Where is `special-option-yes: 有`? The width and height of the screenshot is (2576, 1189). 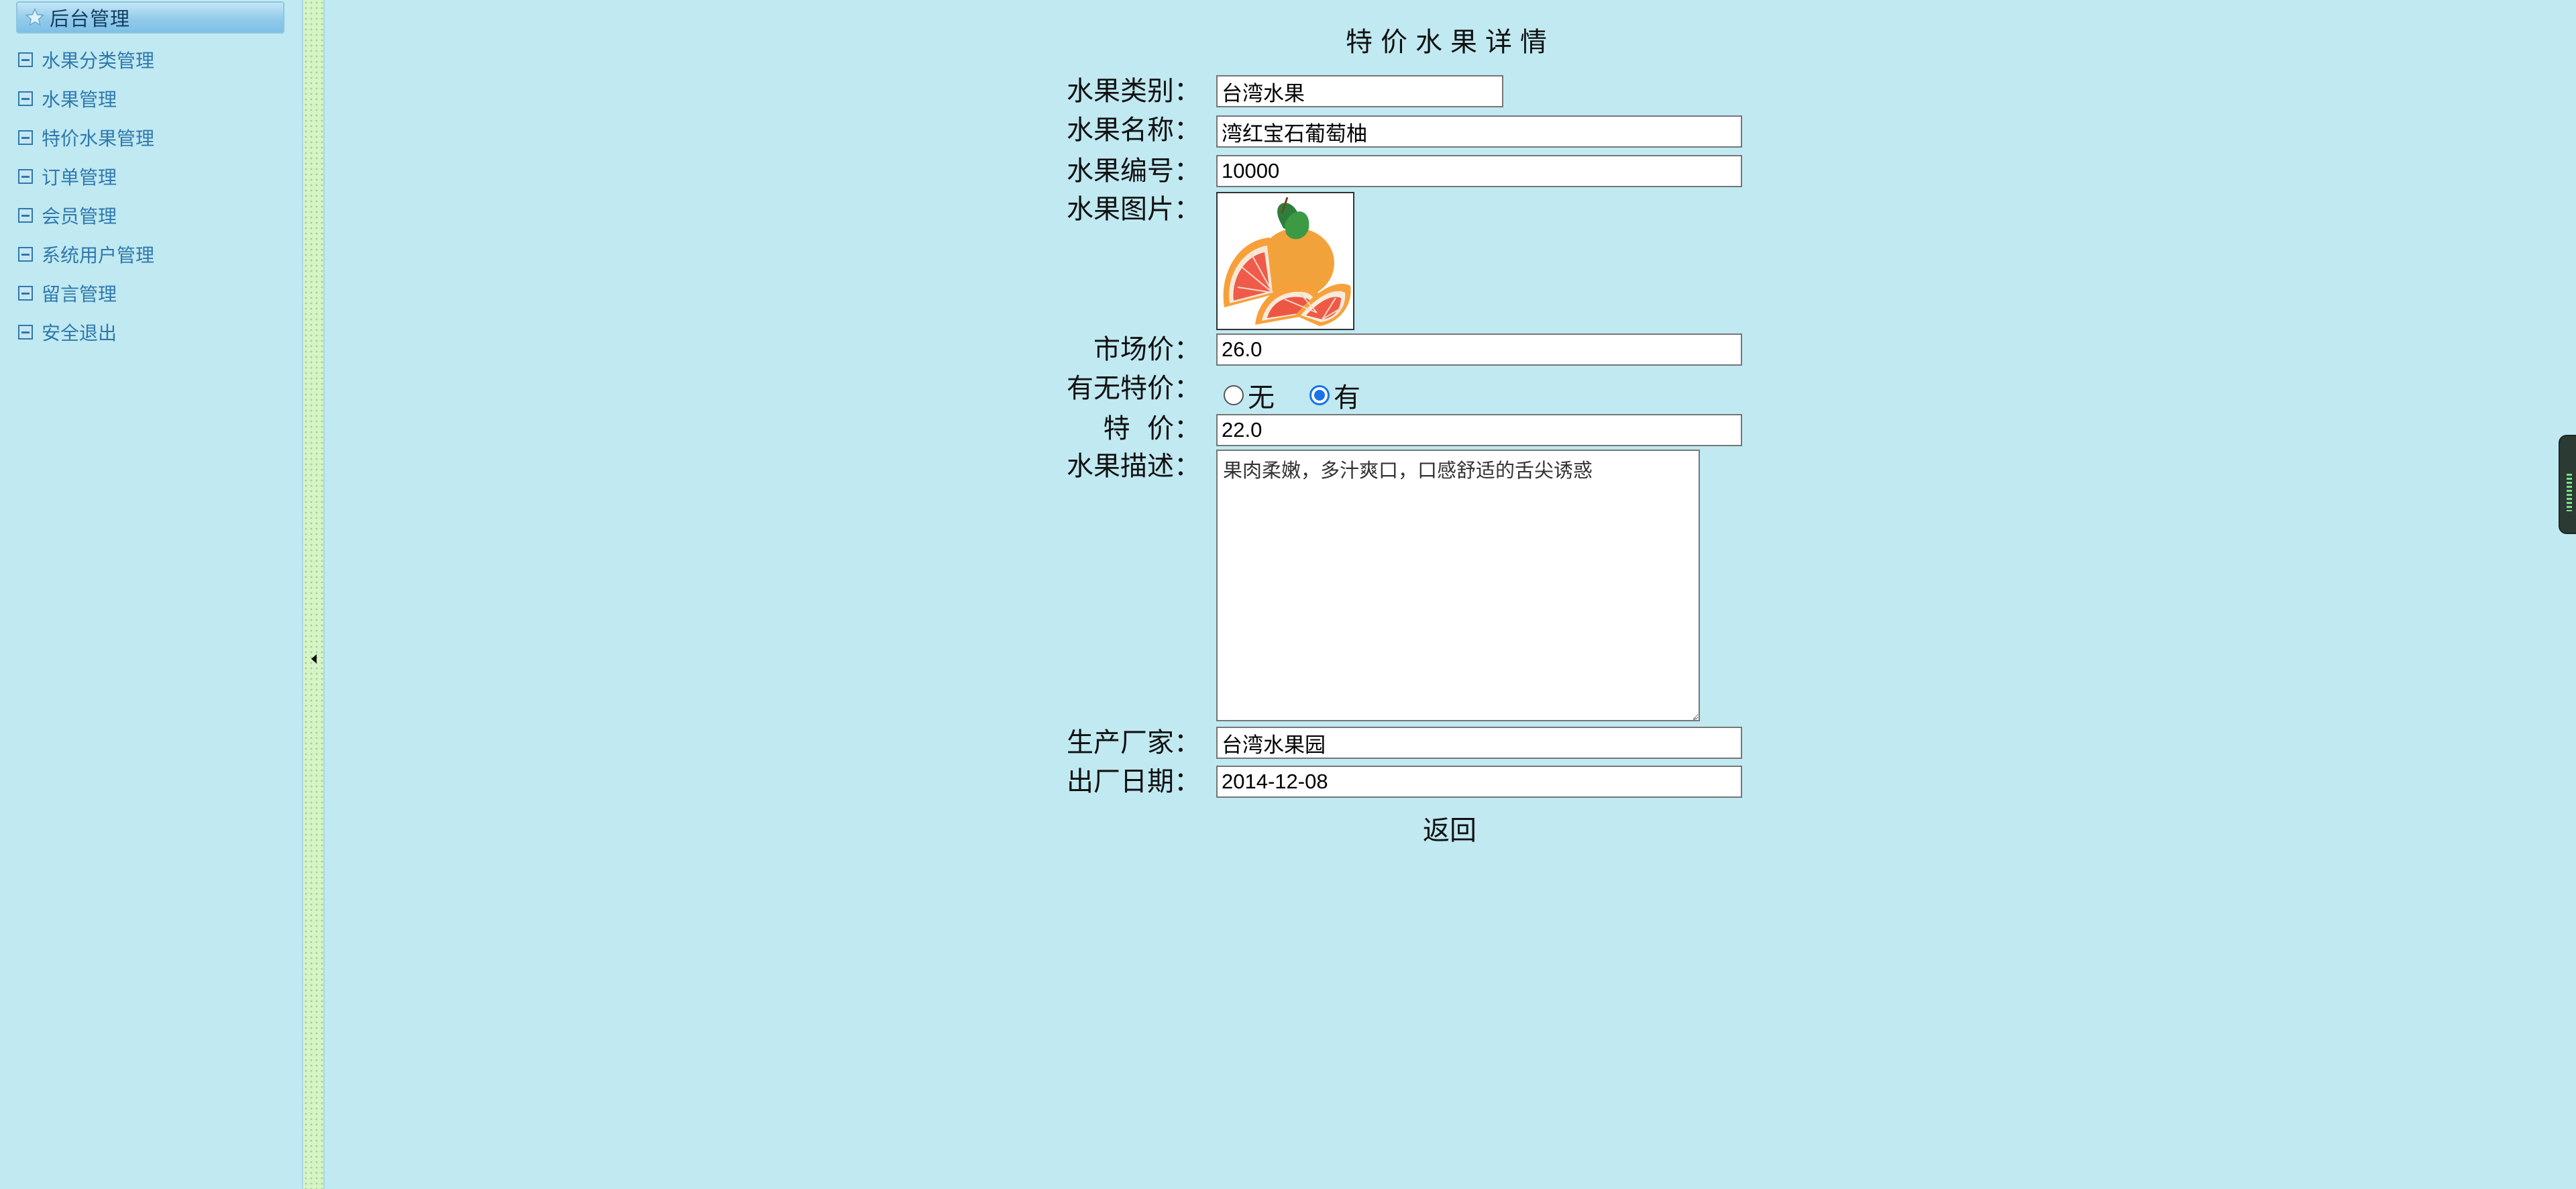
special-option-yes: 有 is located at coordinates (1334, 395).